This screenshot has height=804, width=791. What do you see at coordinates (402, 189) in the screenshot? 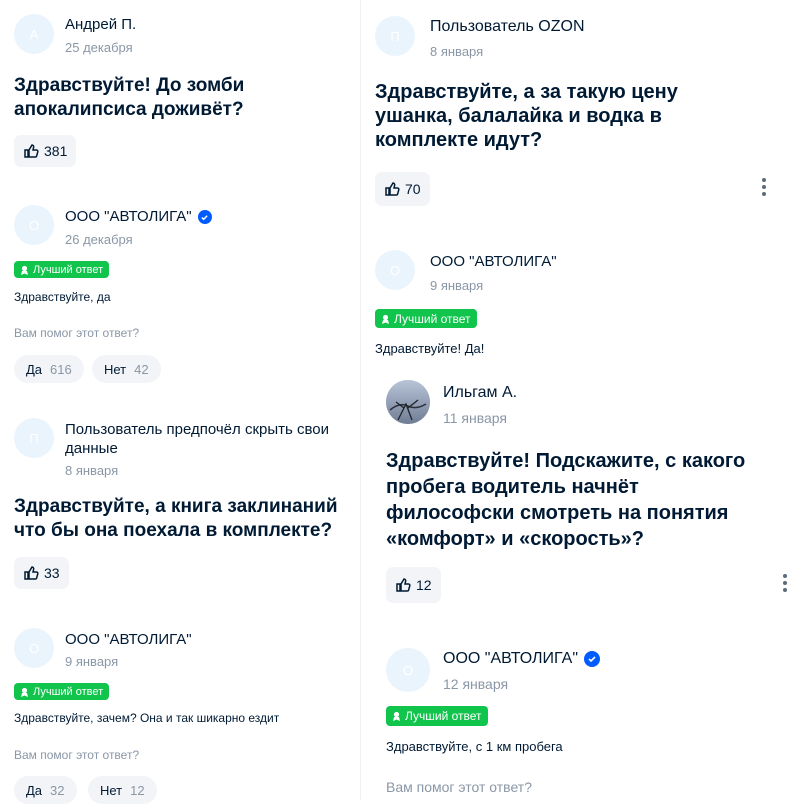
I see `like-button: 70` at bounding box center [402, 189].